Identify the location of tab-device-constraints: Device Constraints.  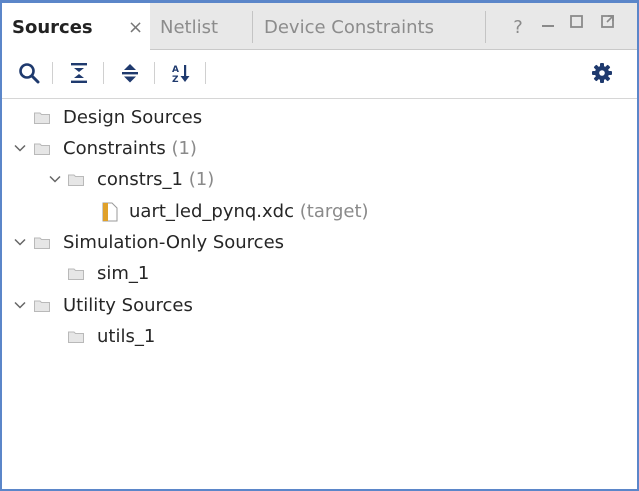
(349, 26).